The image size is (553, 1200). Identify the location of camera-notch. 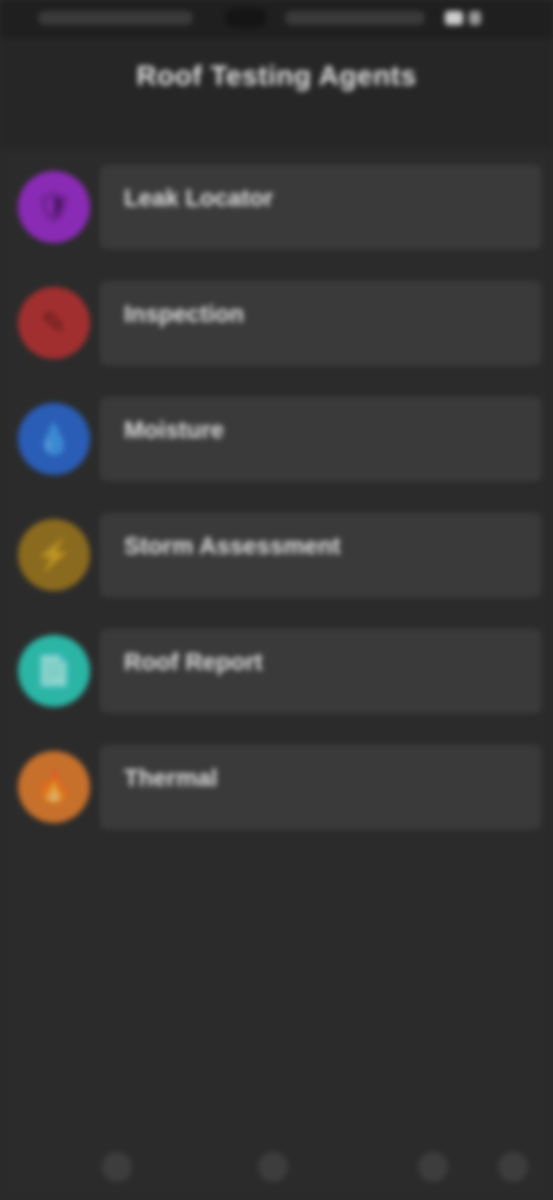
(246, 18).